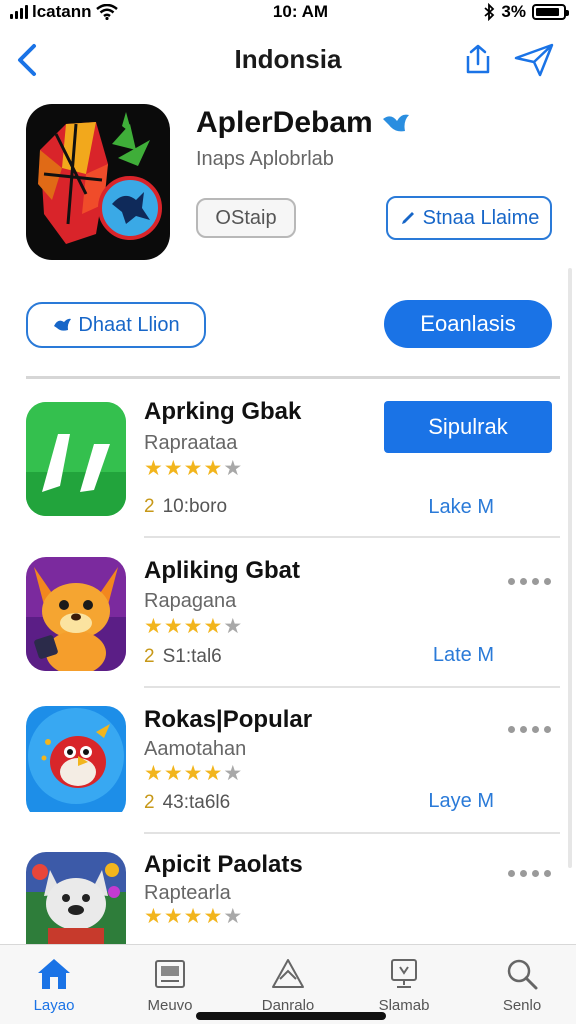 This screenshot has height=1024, width=576. Describe the element at coordinates (223, 864) in the screenshot. I see `list-item-title: Apicit Paolats` at that location.